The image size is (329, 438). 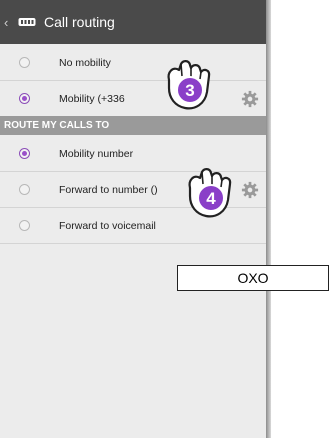 What do you see at coordinates (79, 22) in the screenshot?
I see `page-title: Call routing` at bounding box center [79, 22].